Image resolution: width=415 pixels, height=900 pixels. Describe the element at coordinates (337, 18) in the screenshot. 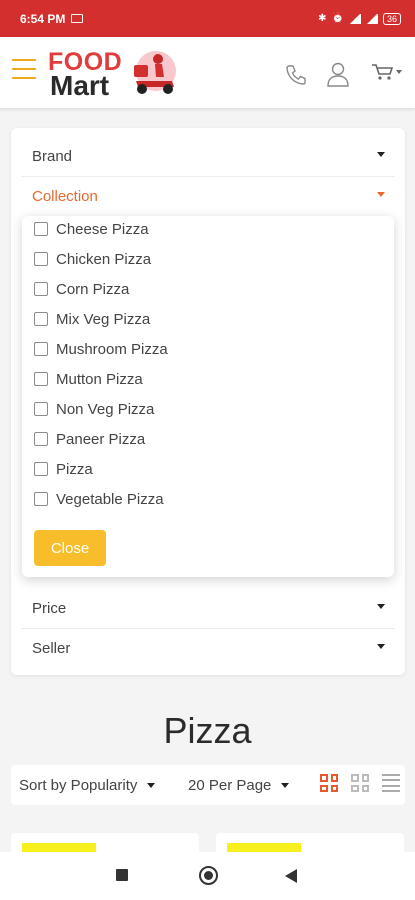

I see `alarm-icon: ⏰` at that location.